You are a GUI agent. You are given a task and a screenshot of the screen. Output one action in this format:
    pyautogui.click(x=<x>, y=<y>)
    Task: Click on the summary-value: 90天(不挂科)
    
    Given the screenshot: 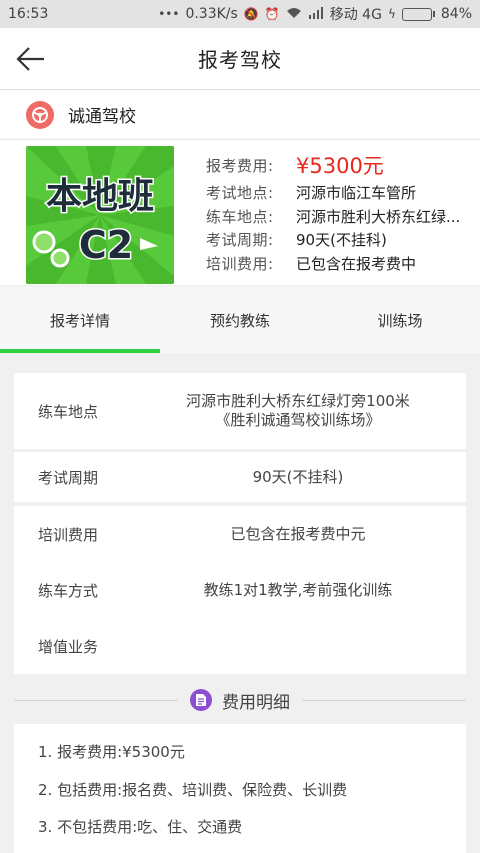 What is the action you would take?
    pyautogui.click(x=341, y=240)
    